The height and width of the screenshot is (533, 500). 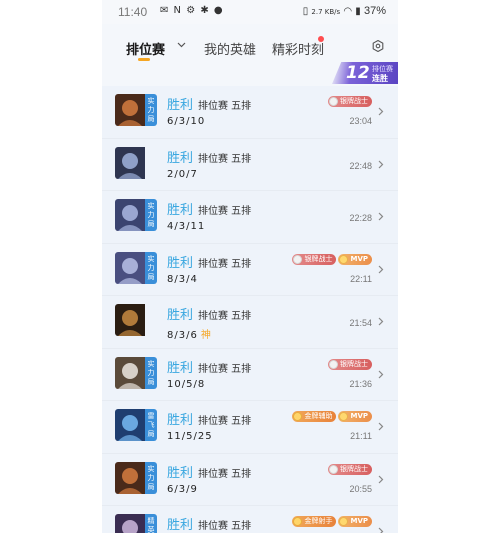 I want to click on badge-group: 金牌射手 MVP, so click(x=332, y=522).